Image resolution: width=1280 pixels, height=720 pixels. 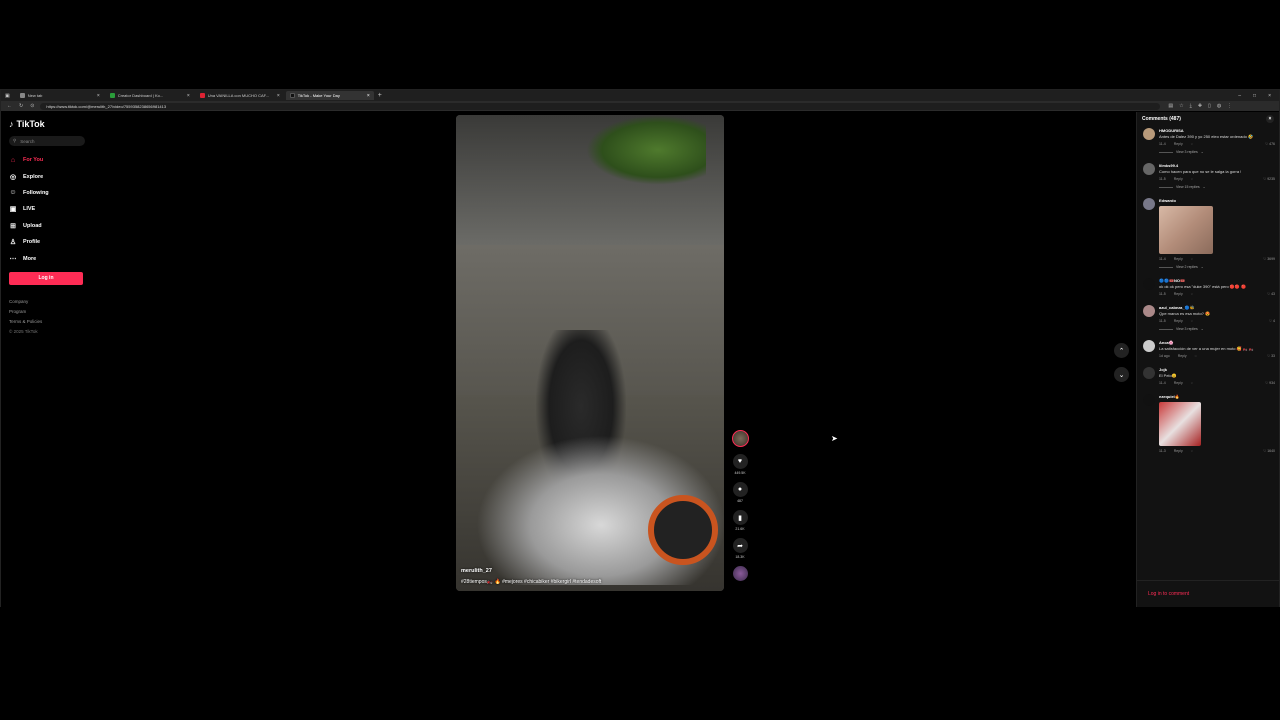 I want to click on next-video-button: ⌄, so click(x=1121, y=374).